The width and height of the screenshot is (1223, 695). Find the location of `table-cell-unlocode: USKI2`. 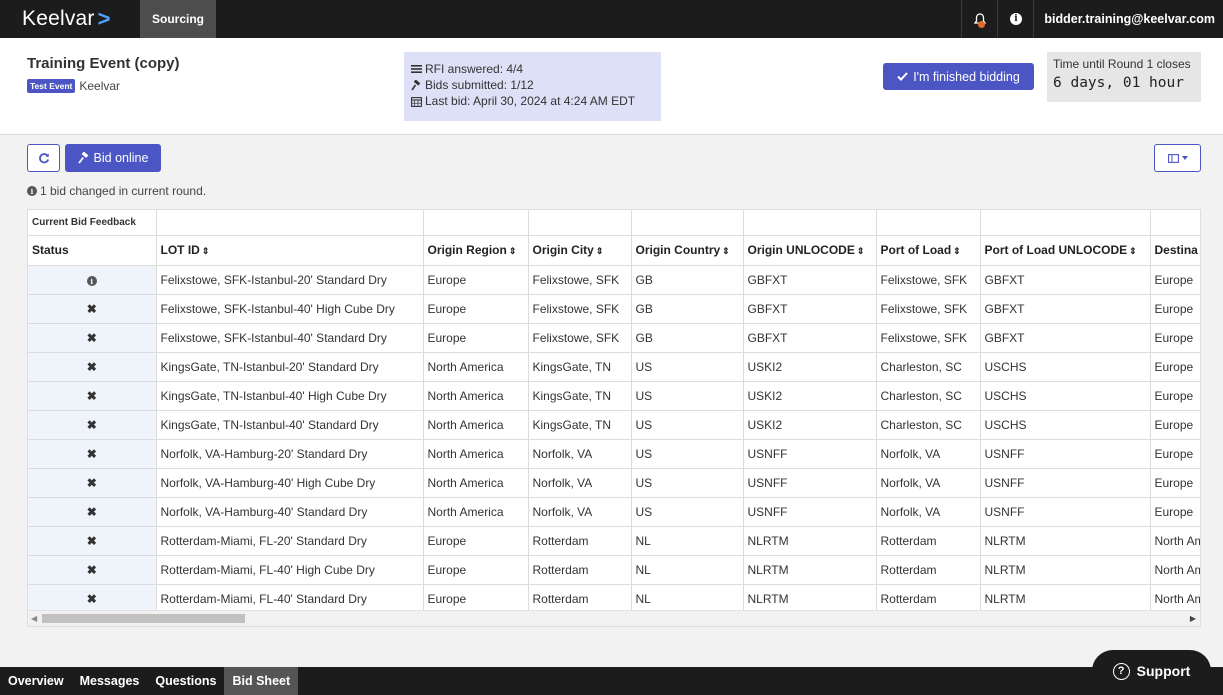

table-cell-unlocode: USKI2 is located at coordinates (810, 367).